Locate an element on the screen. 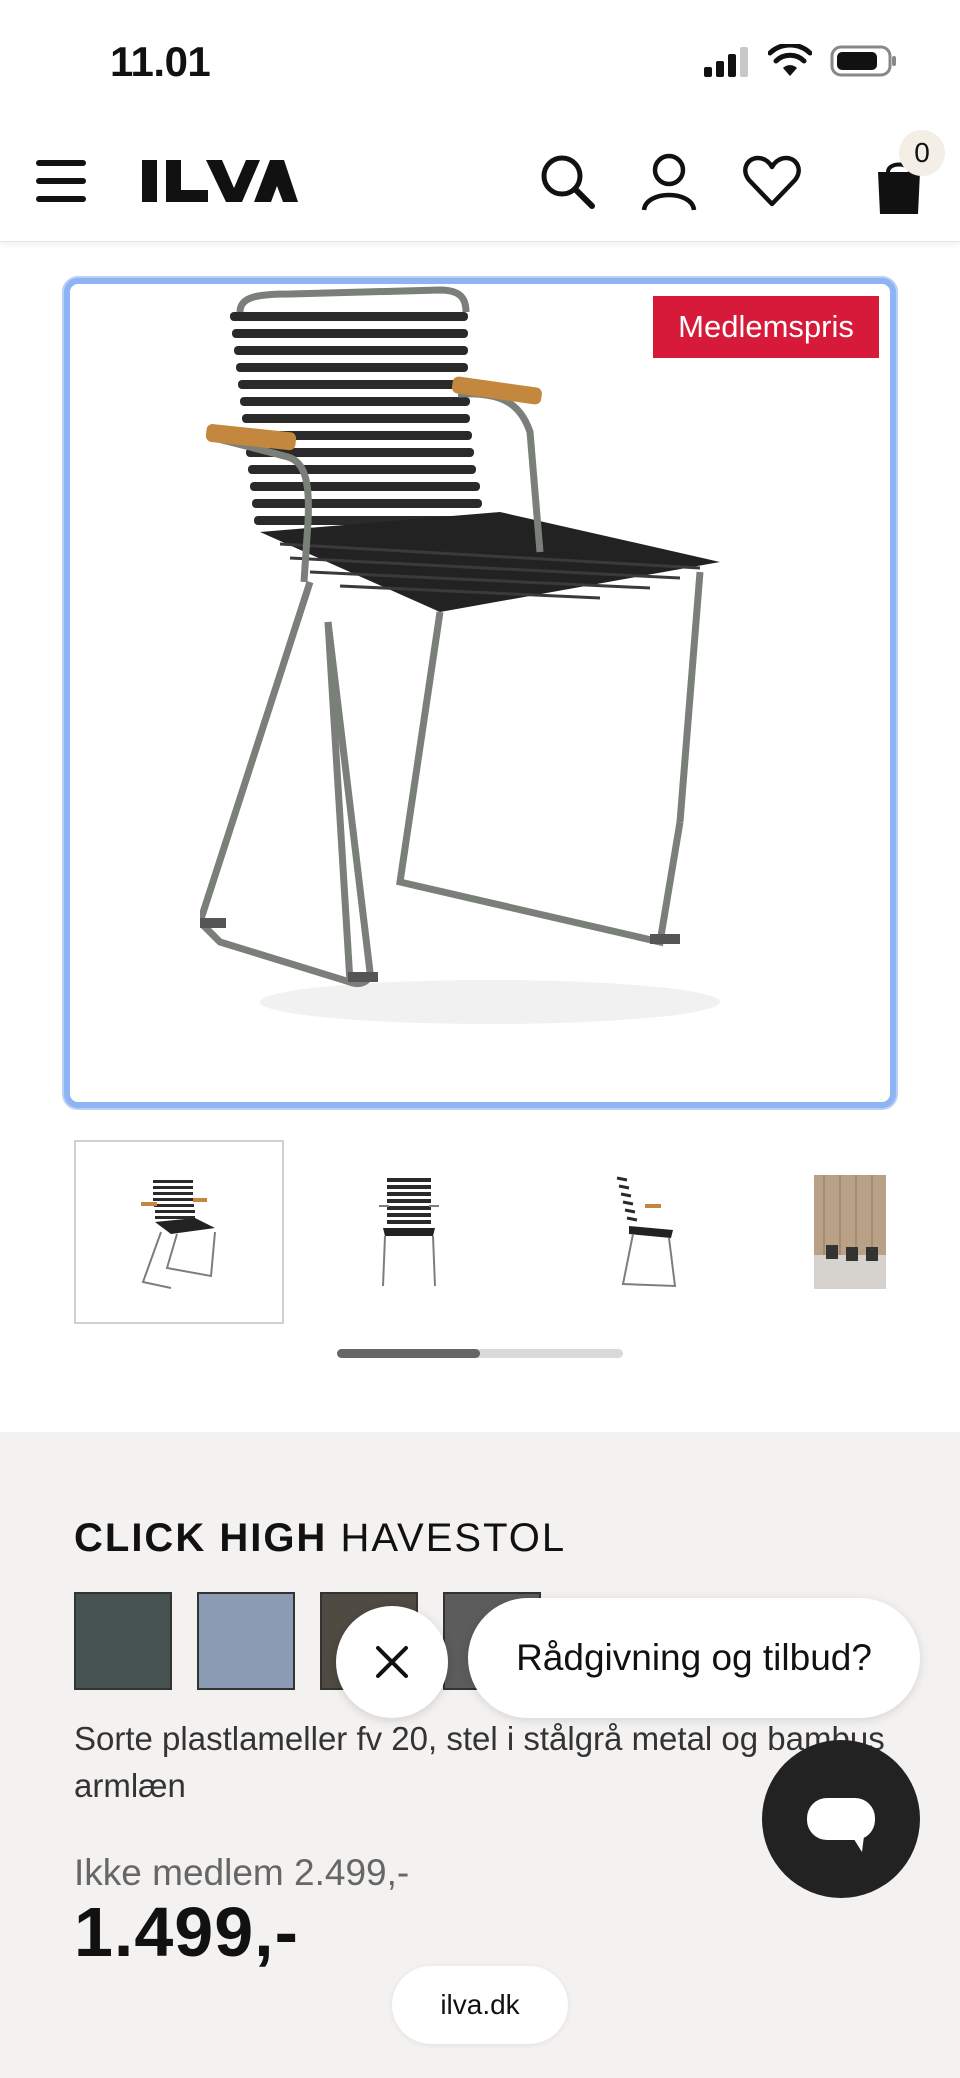 The width and height of the screenshot is (960, 2078). close-chat-button is located at coordinates (392, 1662).